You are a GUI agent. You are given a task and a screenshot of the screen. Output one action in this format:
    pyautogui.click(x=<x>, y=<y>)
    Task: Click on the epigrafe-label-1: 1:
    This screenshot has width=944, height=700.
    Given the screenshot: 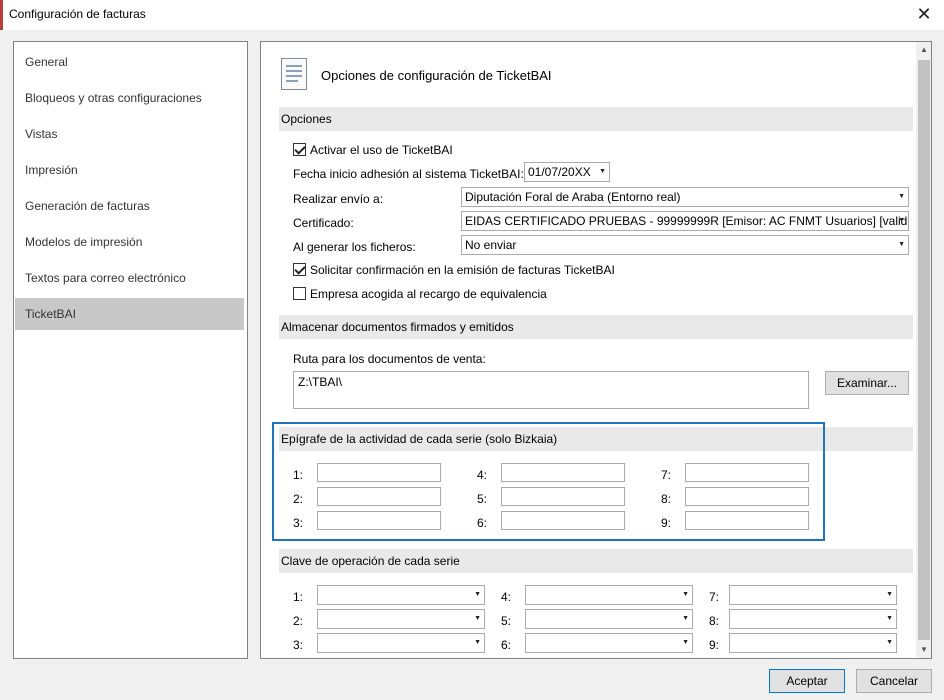 What is the action you would take?
    pyautogui.click(x=298, y=475)
    